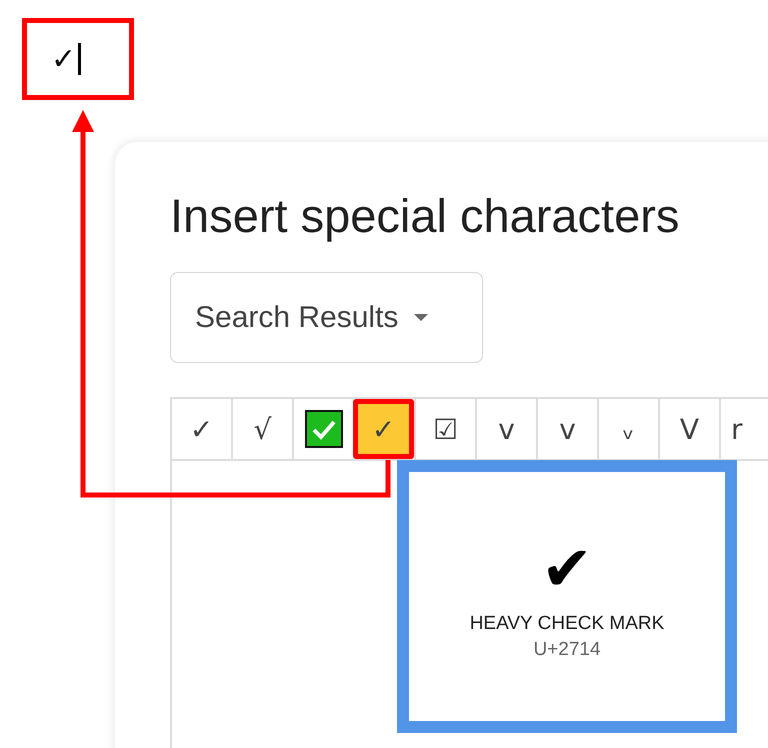 The height and width of the screenshot is (748, 768). I want to click on character-name: HEAVY CHECK MARK, so click(567, 623).